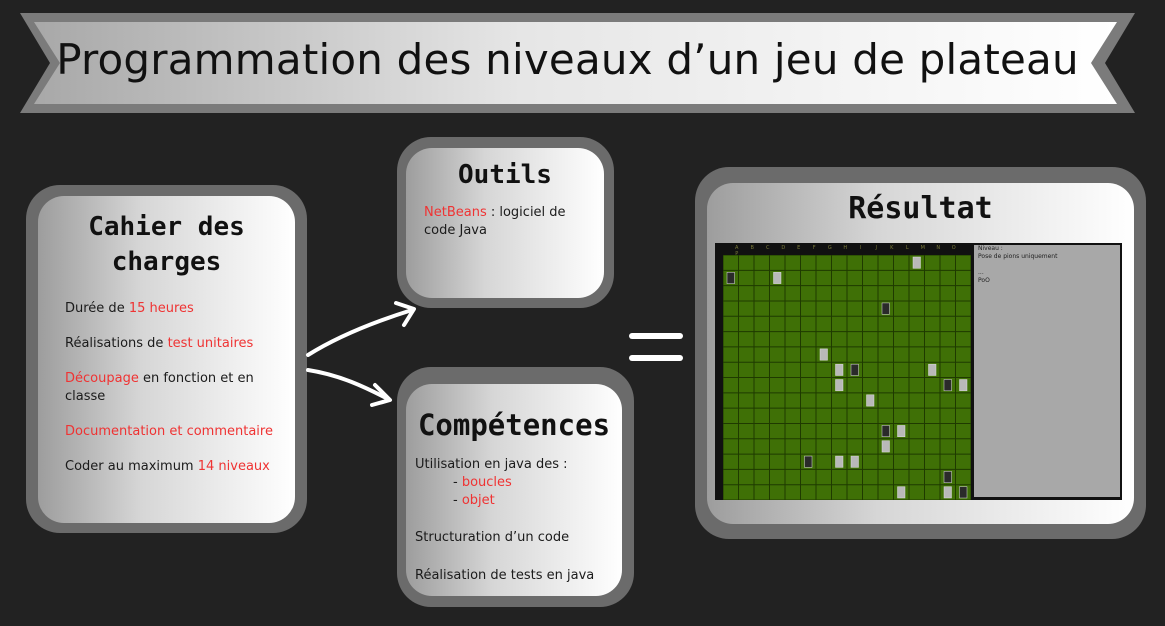 The image size is (1165, 626). I want to click on level-info-panel: Niveau : Pose de pions uniquement ... PoO, so click(1047, 371).